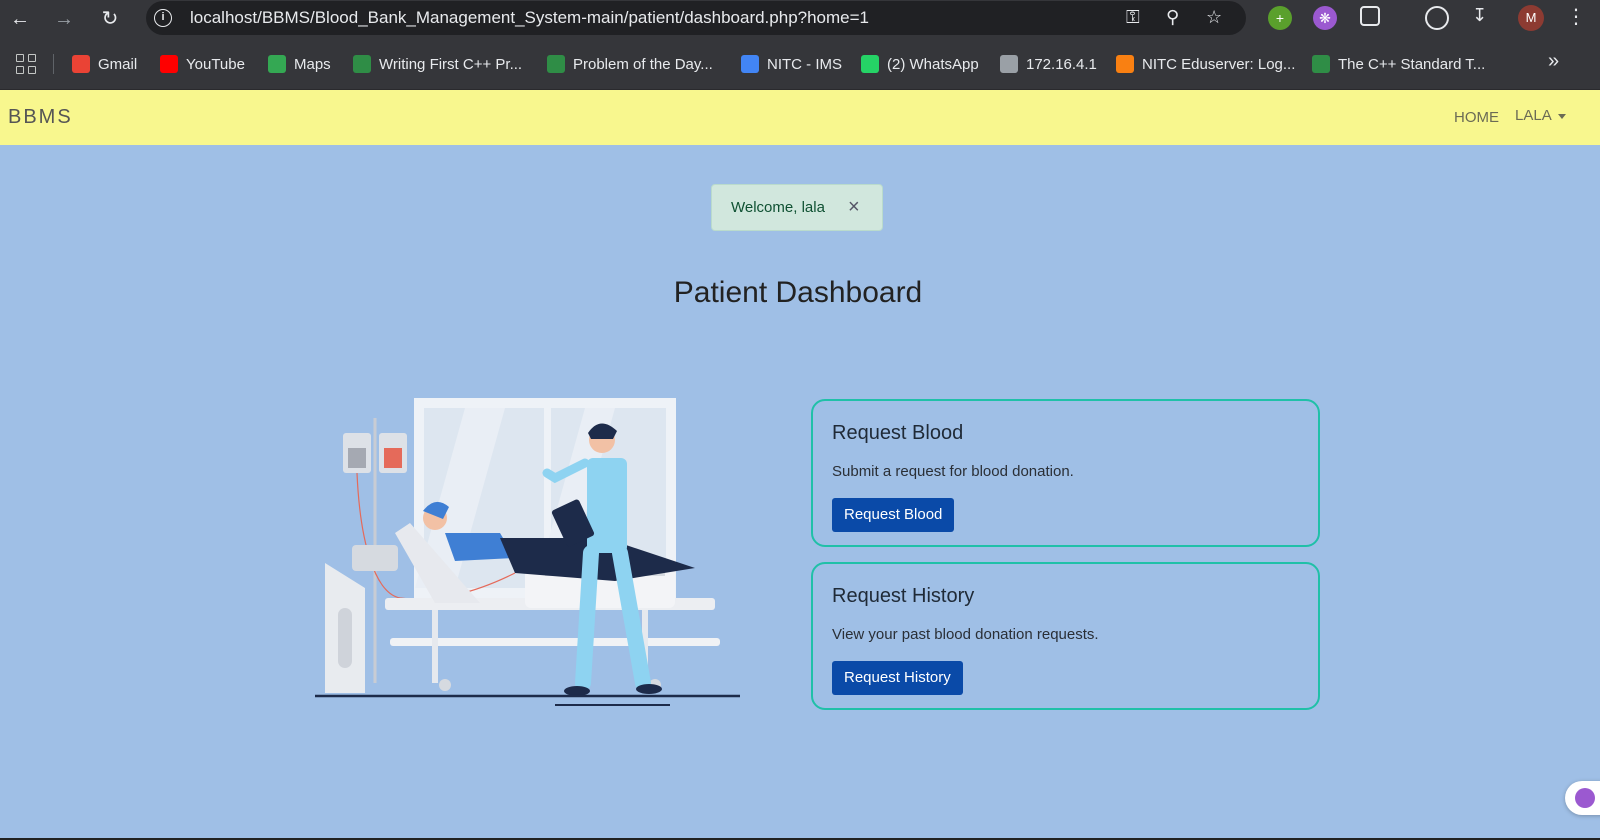 The height and width of the screenshot is (840, 1600). What do you see at coordinates (26, 64) in the screenshot?
I see `apps-grid-icon` at bounding box center [26, 64].